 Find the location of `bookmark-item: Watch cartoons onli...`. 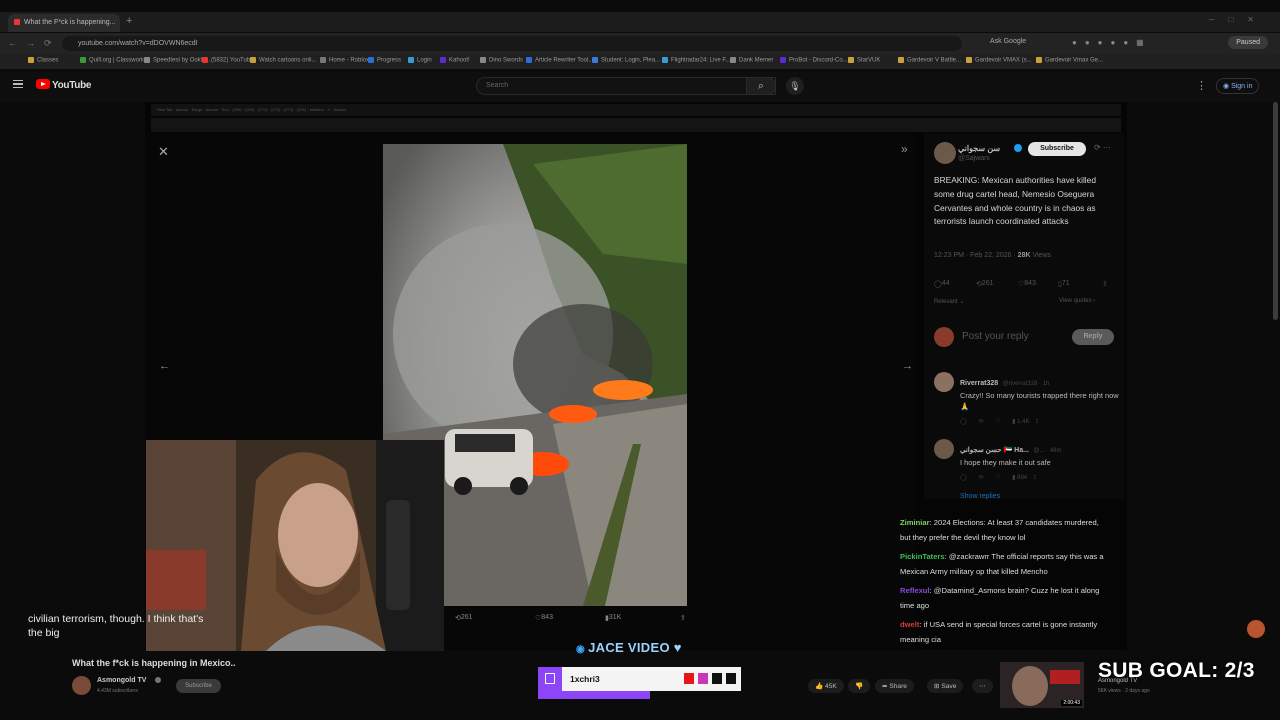

bookmark-item: Watch cartoons onli... is located at coordinates (283, 60).